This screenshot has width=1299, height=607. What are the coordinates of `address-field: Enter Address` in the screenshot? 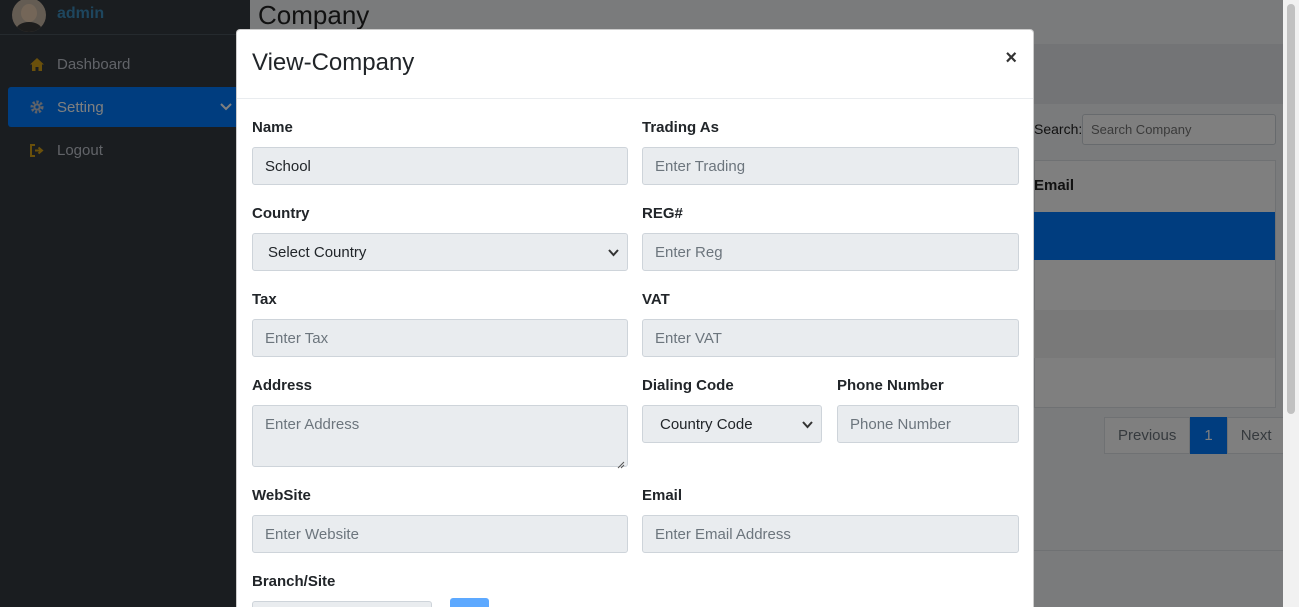 It's located at (440, 437).